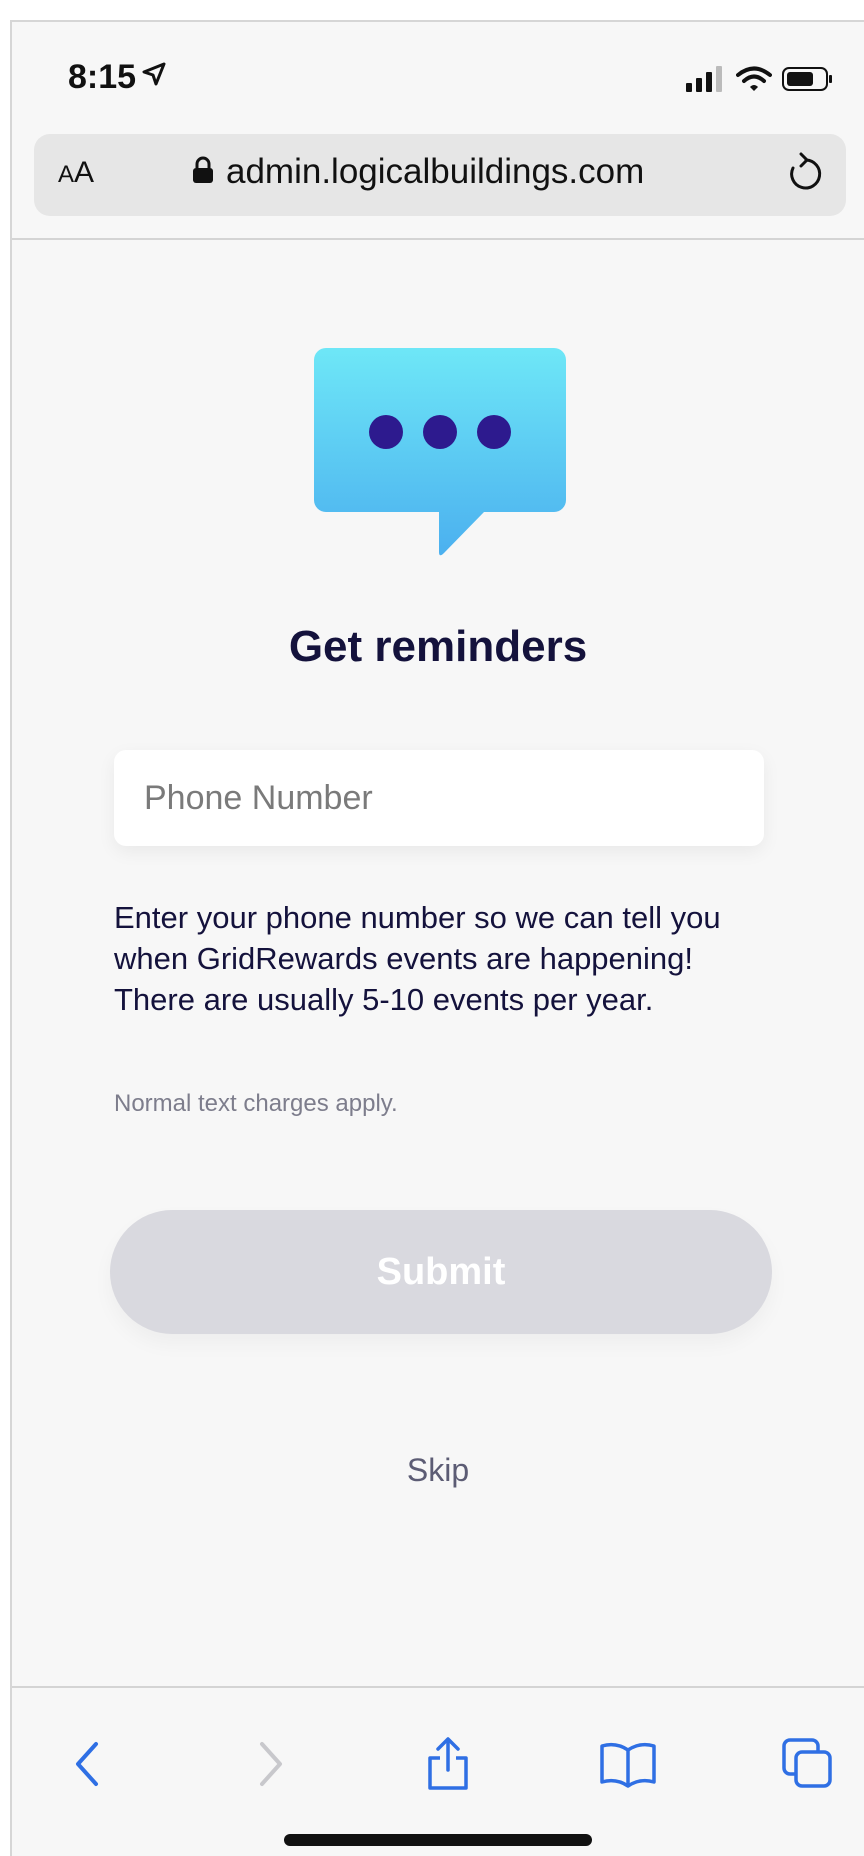 Image resolution: width=864 pixels, height=1856 pixels. What do you see at coordinates (448, 1764) in the screenshot?
I see `share-icon` at bounding box center [448, 1764].